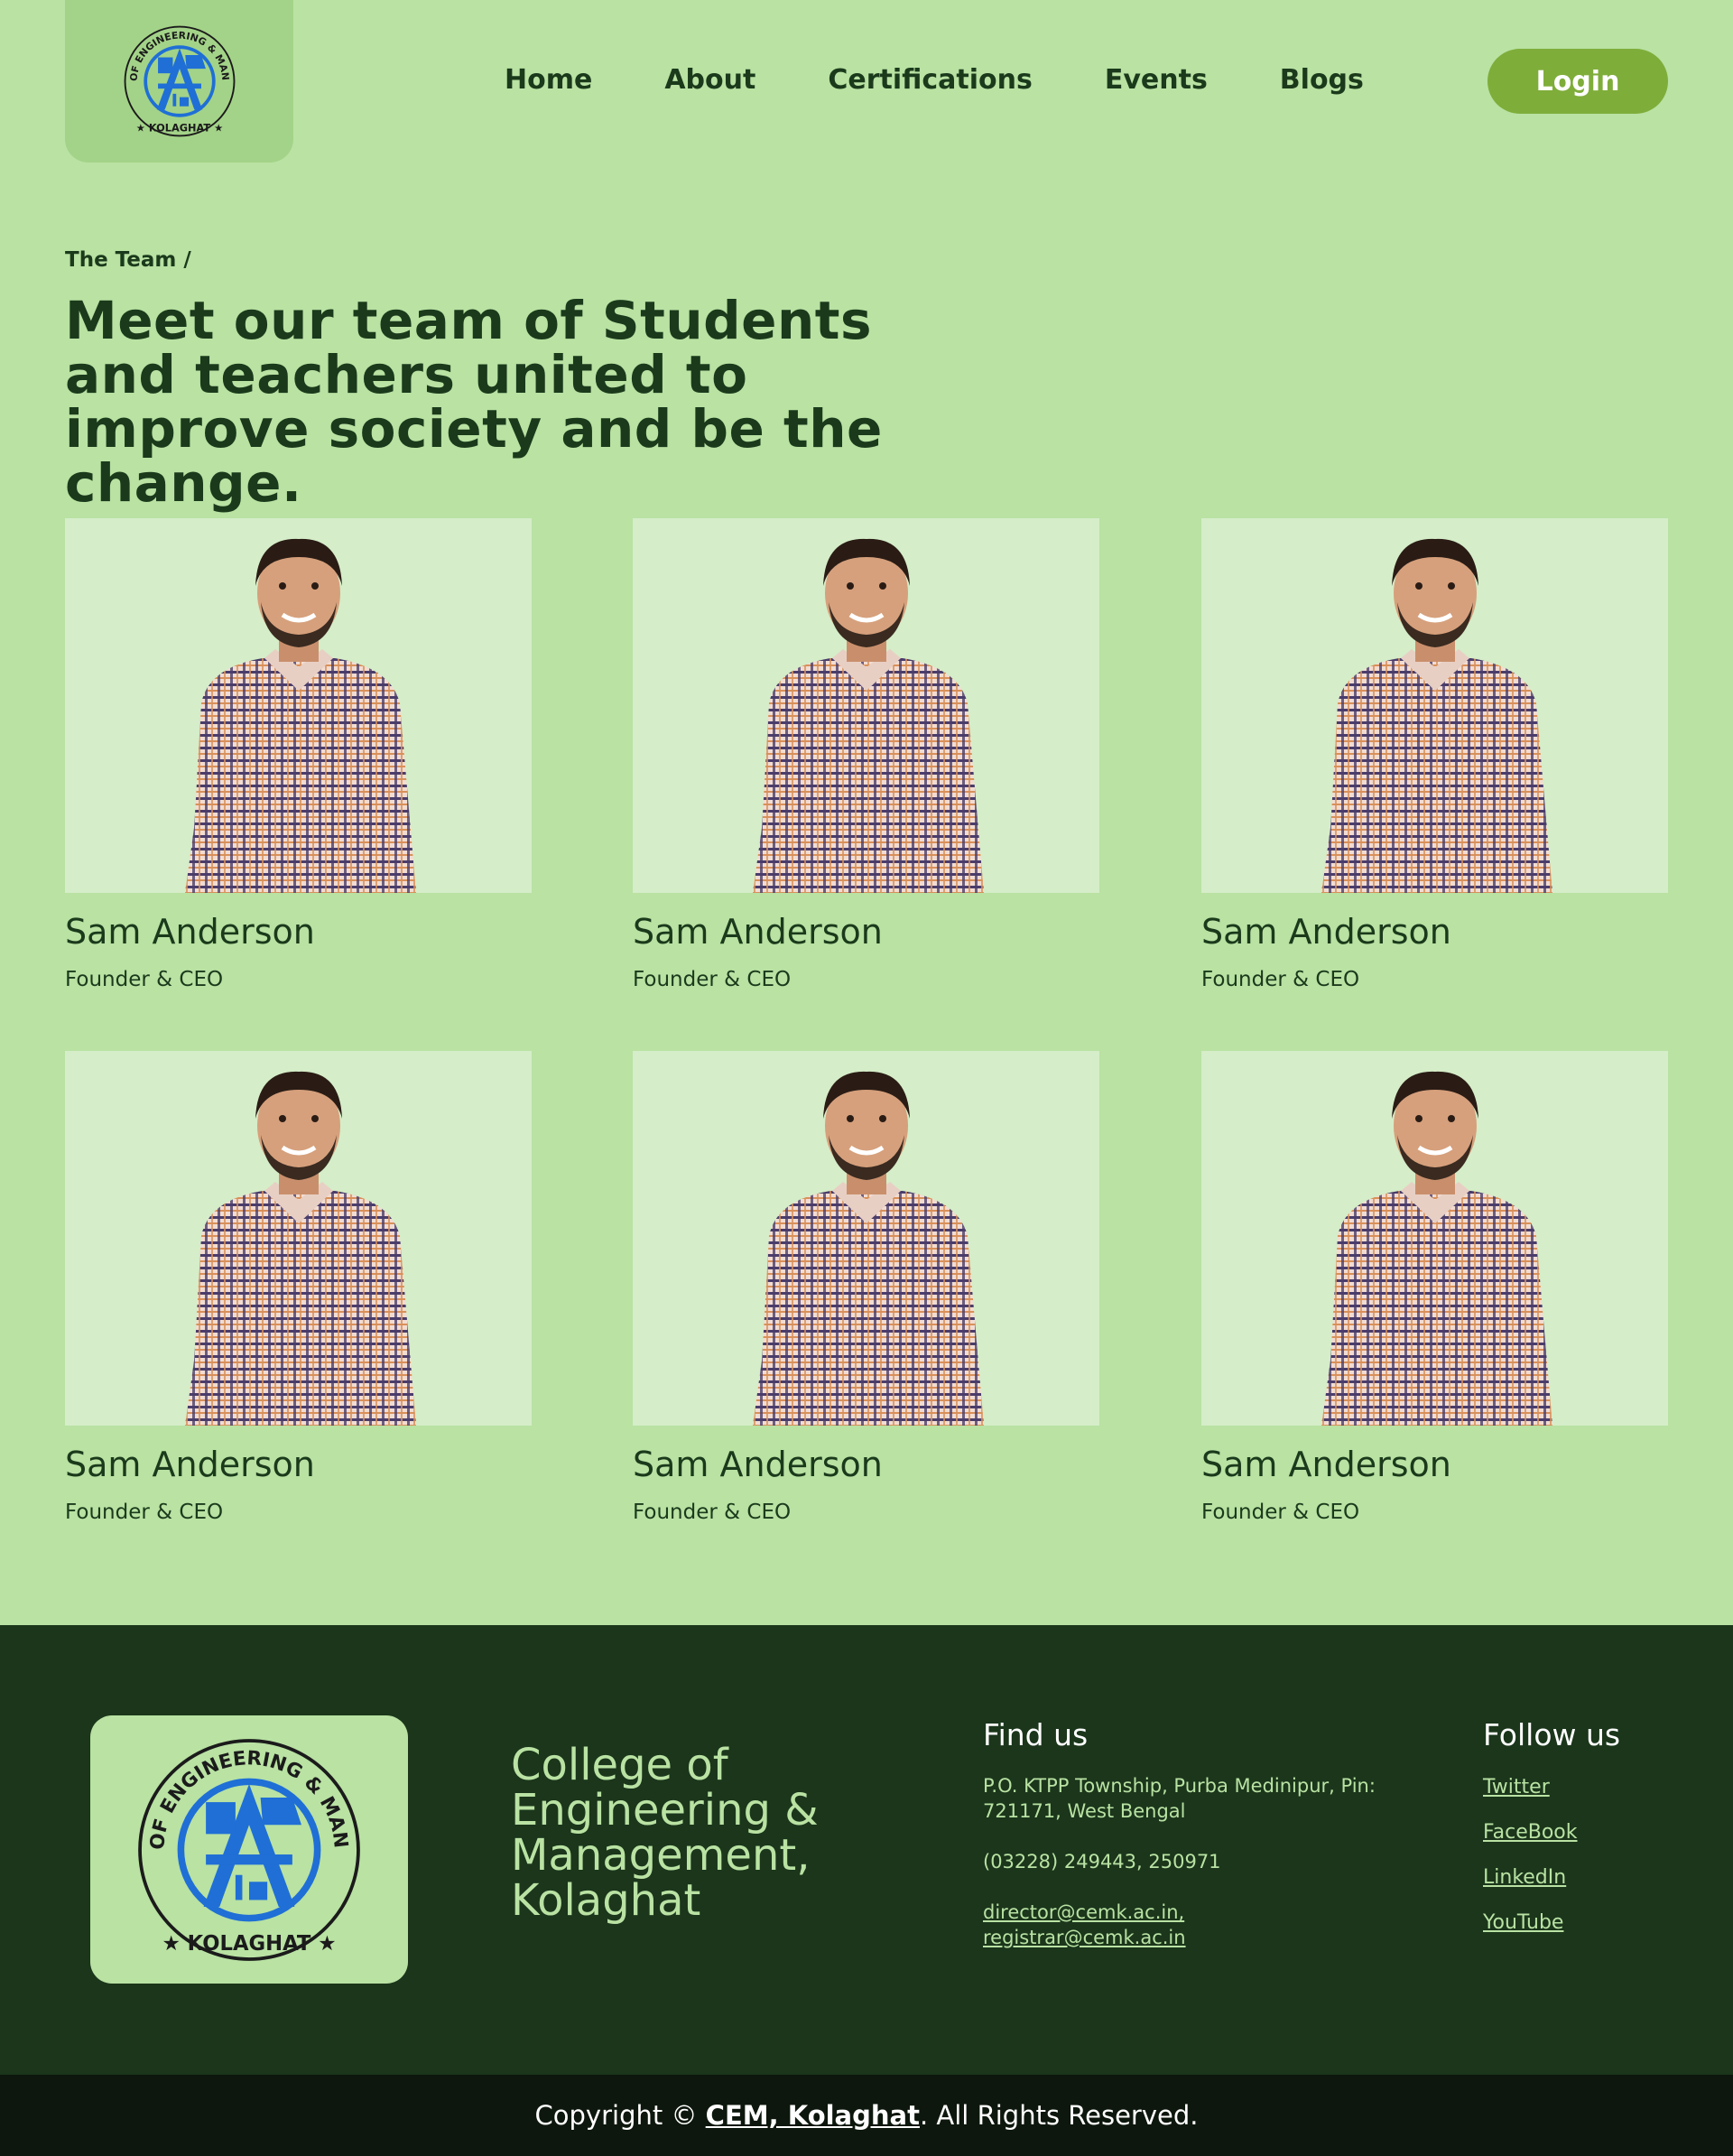 The height and width of the screenshot is (2156, 1733). I want to click on nav-blogs: Blogs, so click(1322, 80).